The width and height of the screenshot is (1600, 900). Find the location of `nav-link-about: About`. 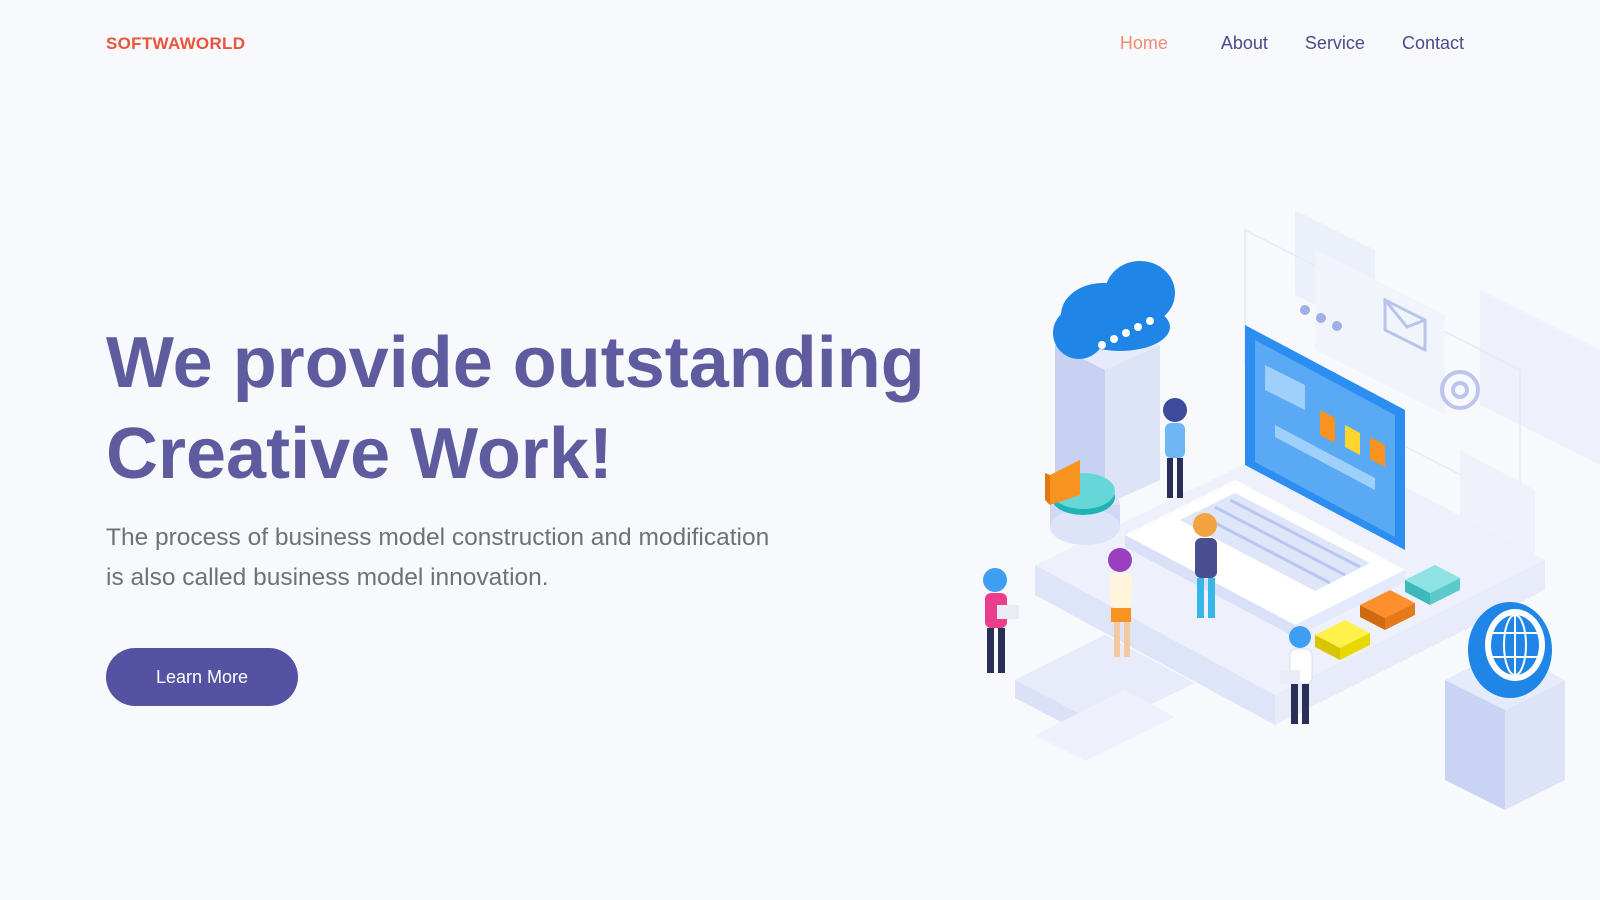

nav-link-about: About is located at coordinates (1244, 43).